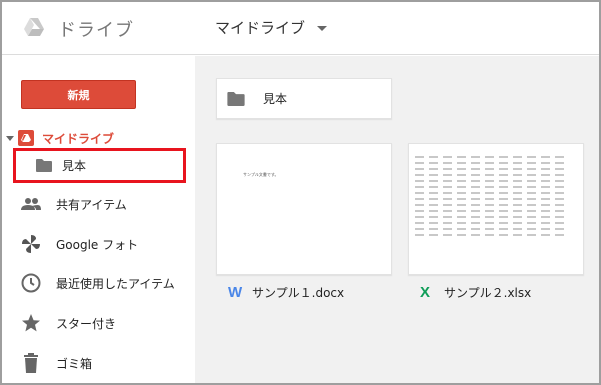  Describe the element at coordinates (34, 27) in the screenshot. I see `drive-logo-icon` at that location.